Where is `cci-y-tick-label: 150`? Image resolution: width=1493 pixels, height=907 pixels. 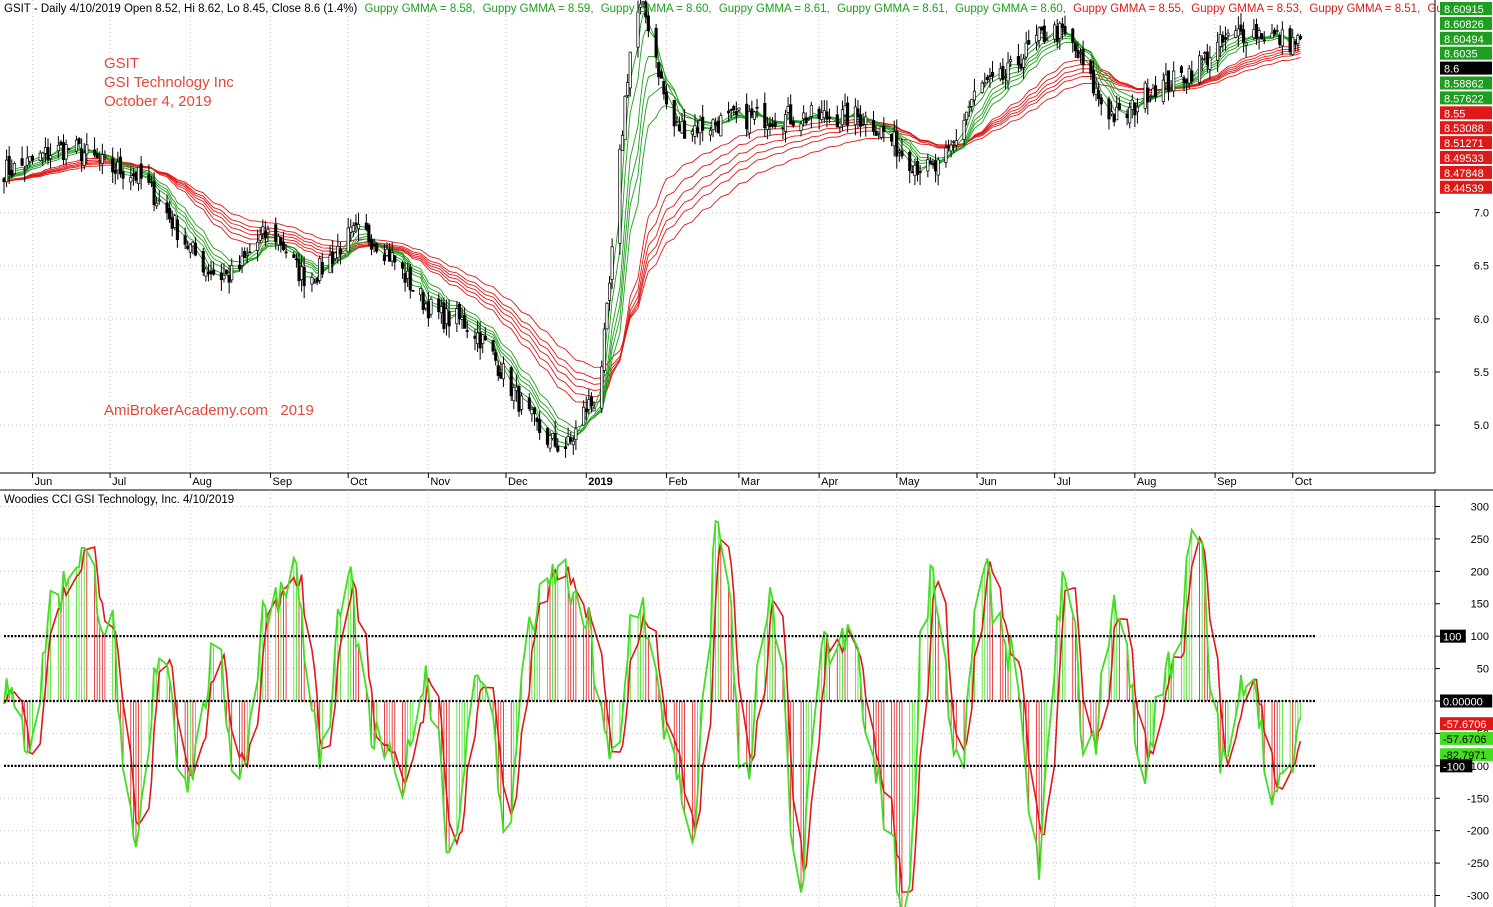
cci-y-tick-label: 150 is located at coordinates (1480, 605).